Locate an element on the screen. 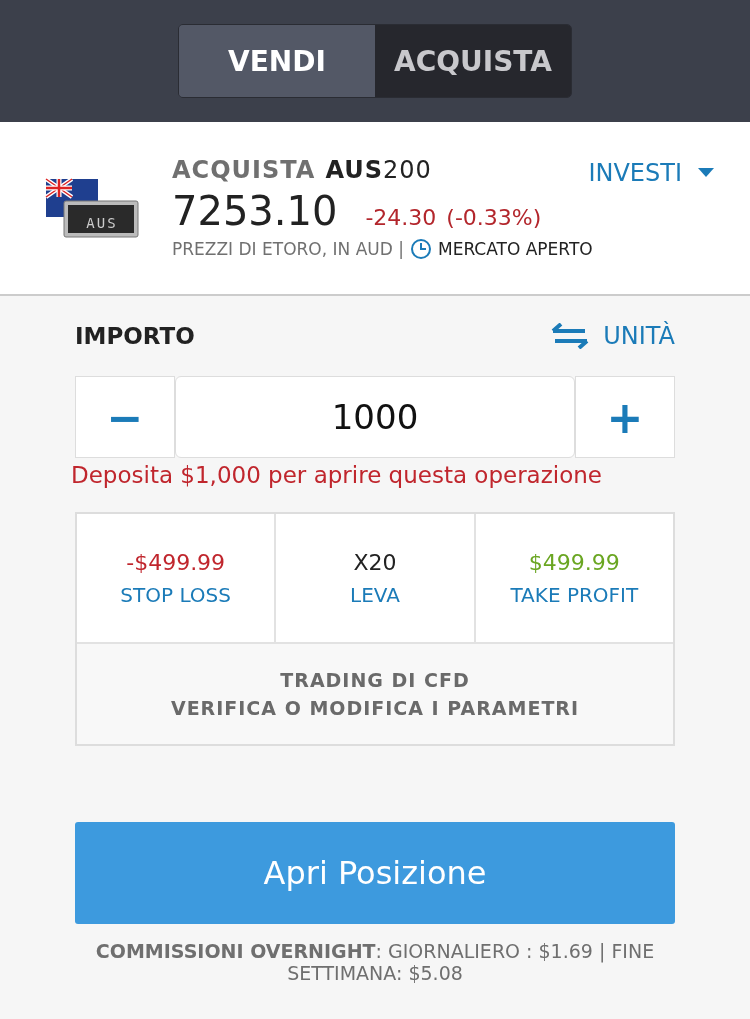 Image resolution: width=750 pixels, height=1019 pixels. parameter-link: TAKE PROFIT is located at coordinates (574, 594).